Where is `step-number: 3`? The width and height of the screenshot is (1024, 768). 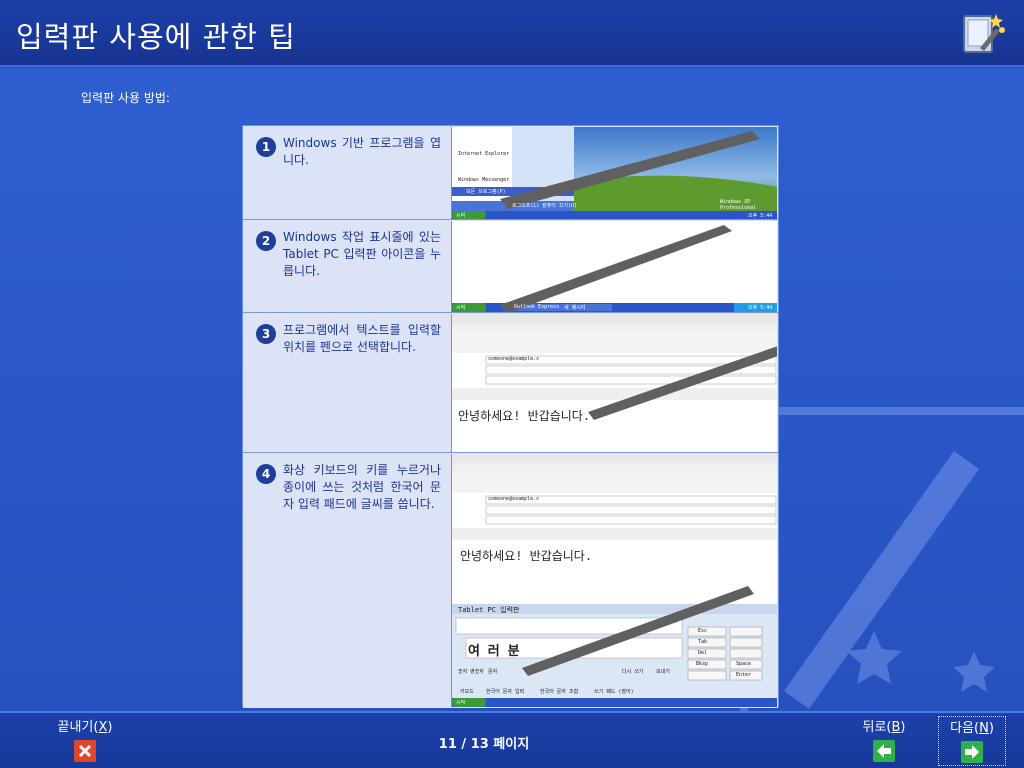
step-number: 3 is located at coordinates (266, 334).